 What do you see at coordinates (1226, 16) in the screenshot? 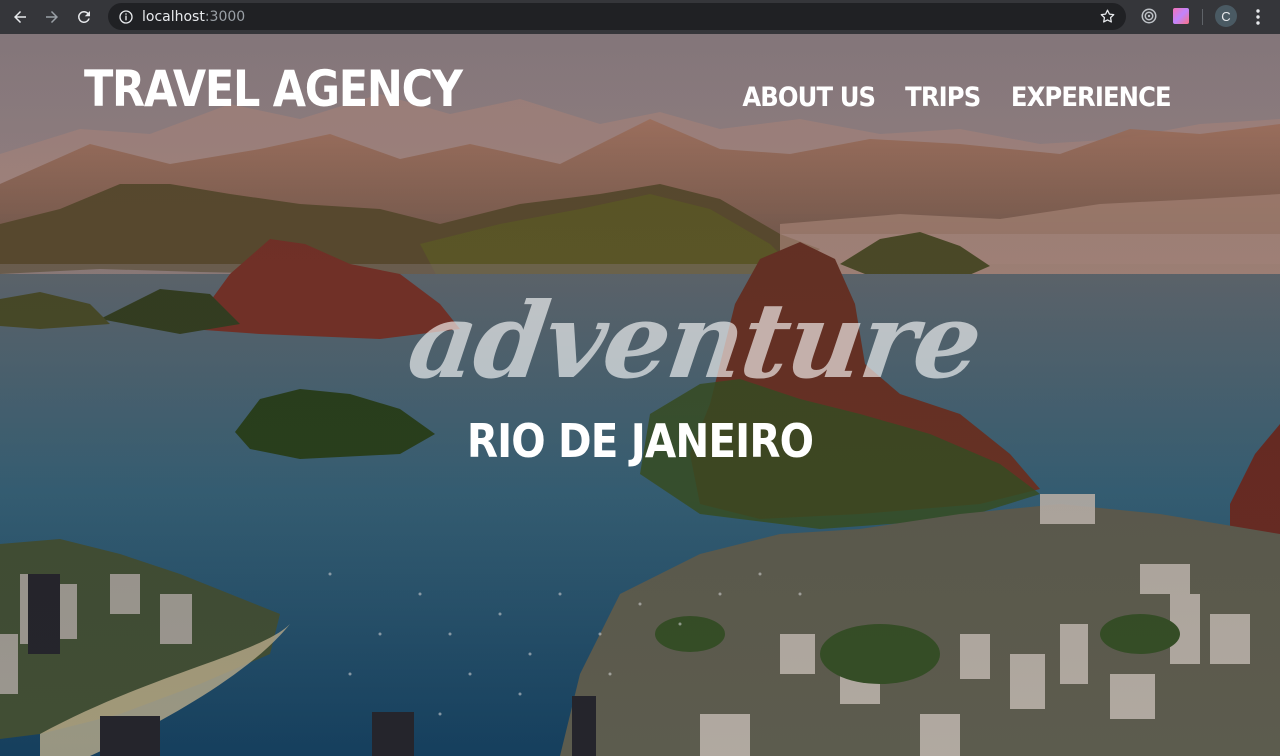
I see `profile-avatar: C` at bounding box center [1226, 16].